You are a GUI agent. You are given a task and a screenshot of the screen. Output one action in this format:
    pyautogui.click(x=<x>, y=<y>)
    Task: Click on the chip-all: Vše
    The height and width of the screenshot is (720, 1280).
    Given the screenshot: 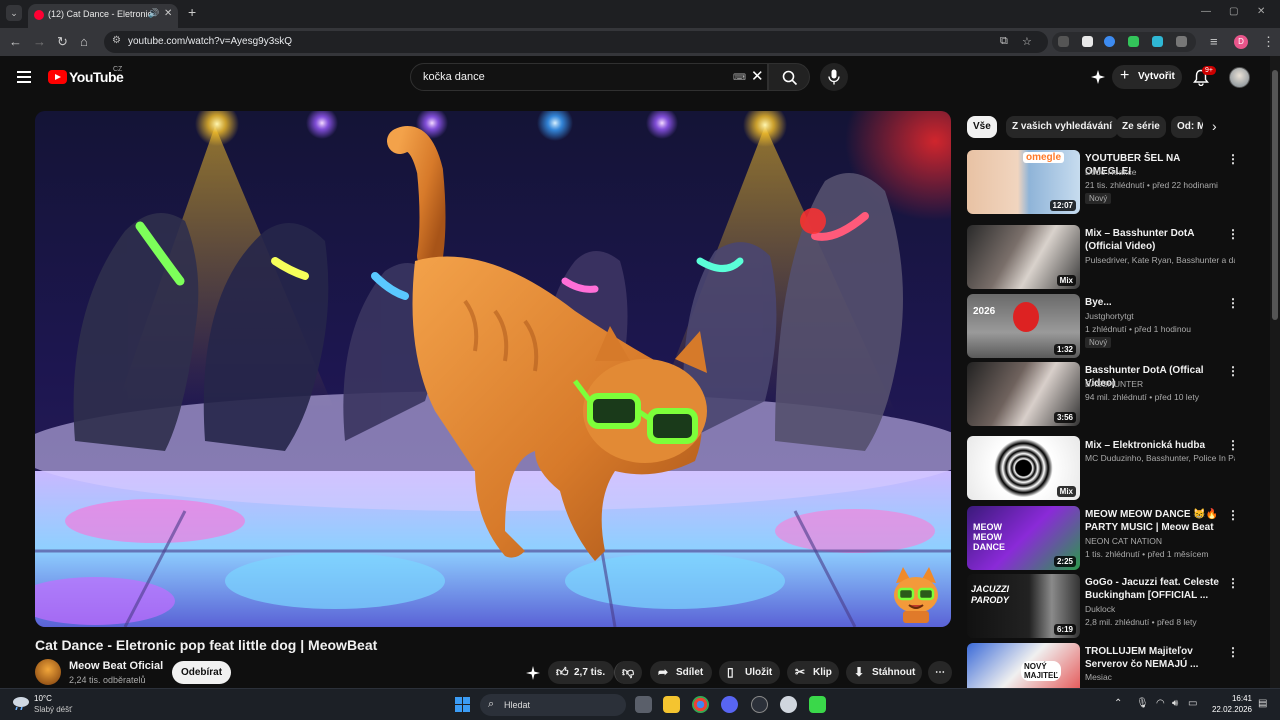 What is the action you would take?
    pyautogui.click(x=982, y=127)
    